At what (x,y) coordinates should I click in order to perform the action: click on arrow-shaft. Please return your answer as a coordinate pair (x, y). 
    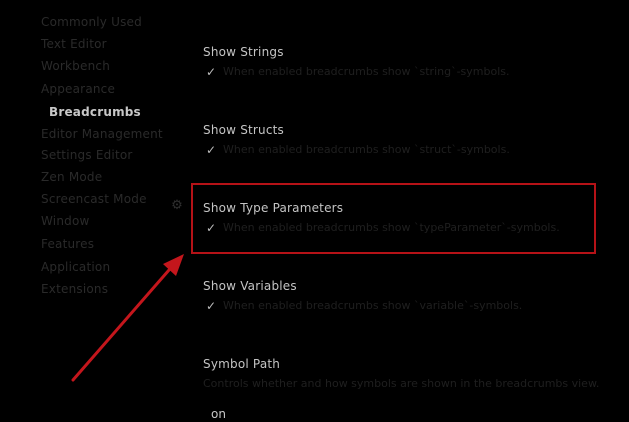
    Looking at the image, I should click on (124, 321).